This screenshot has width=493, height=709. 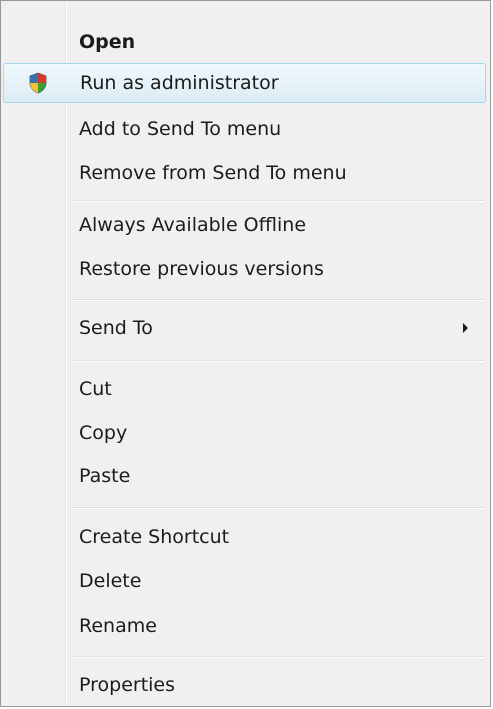 What do you see at coordinates (244, 537) in the screenshot?
I see `menu-item-create-shortcut: Create Shortcut` at bounding box center [244, 537].